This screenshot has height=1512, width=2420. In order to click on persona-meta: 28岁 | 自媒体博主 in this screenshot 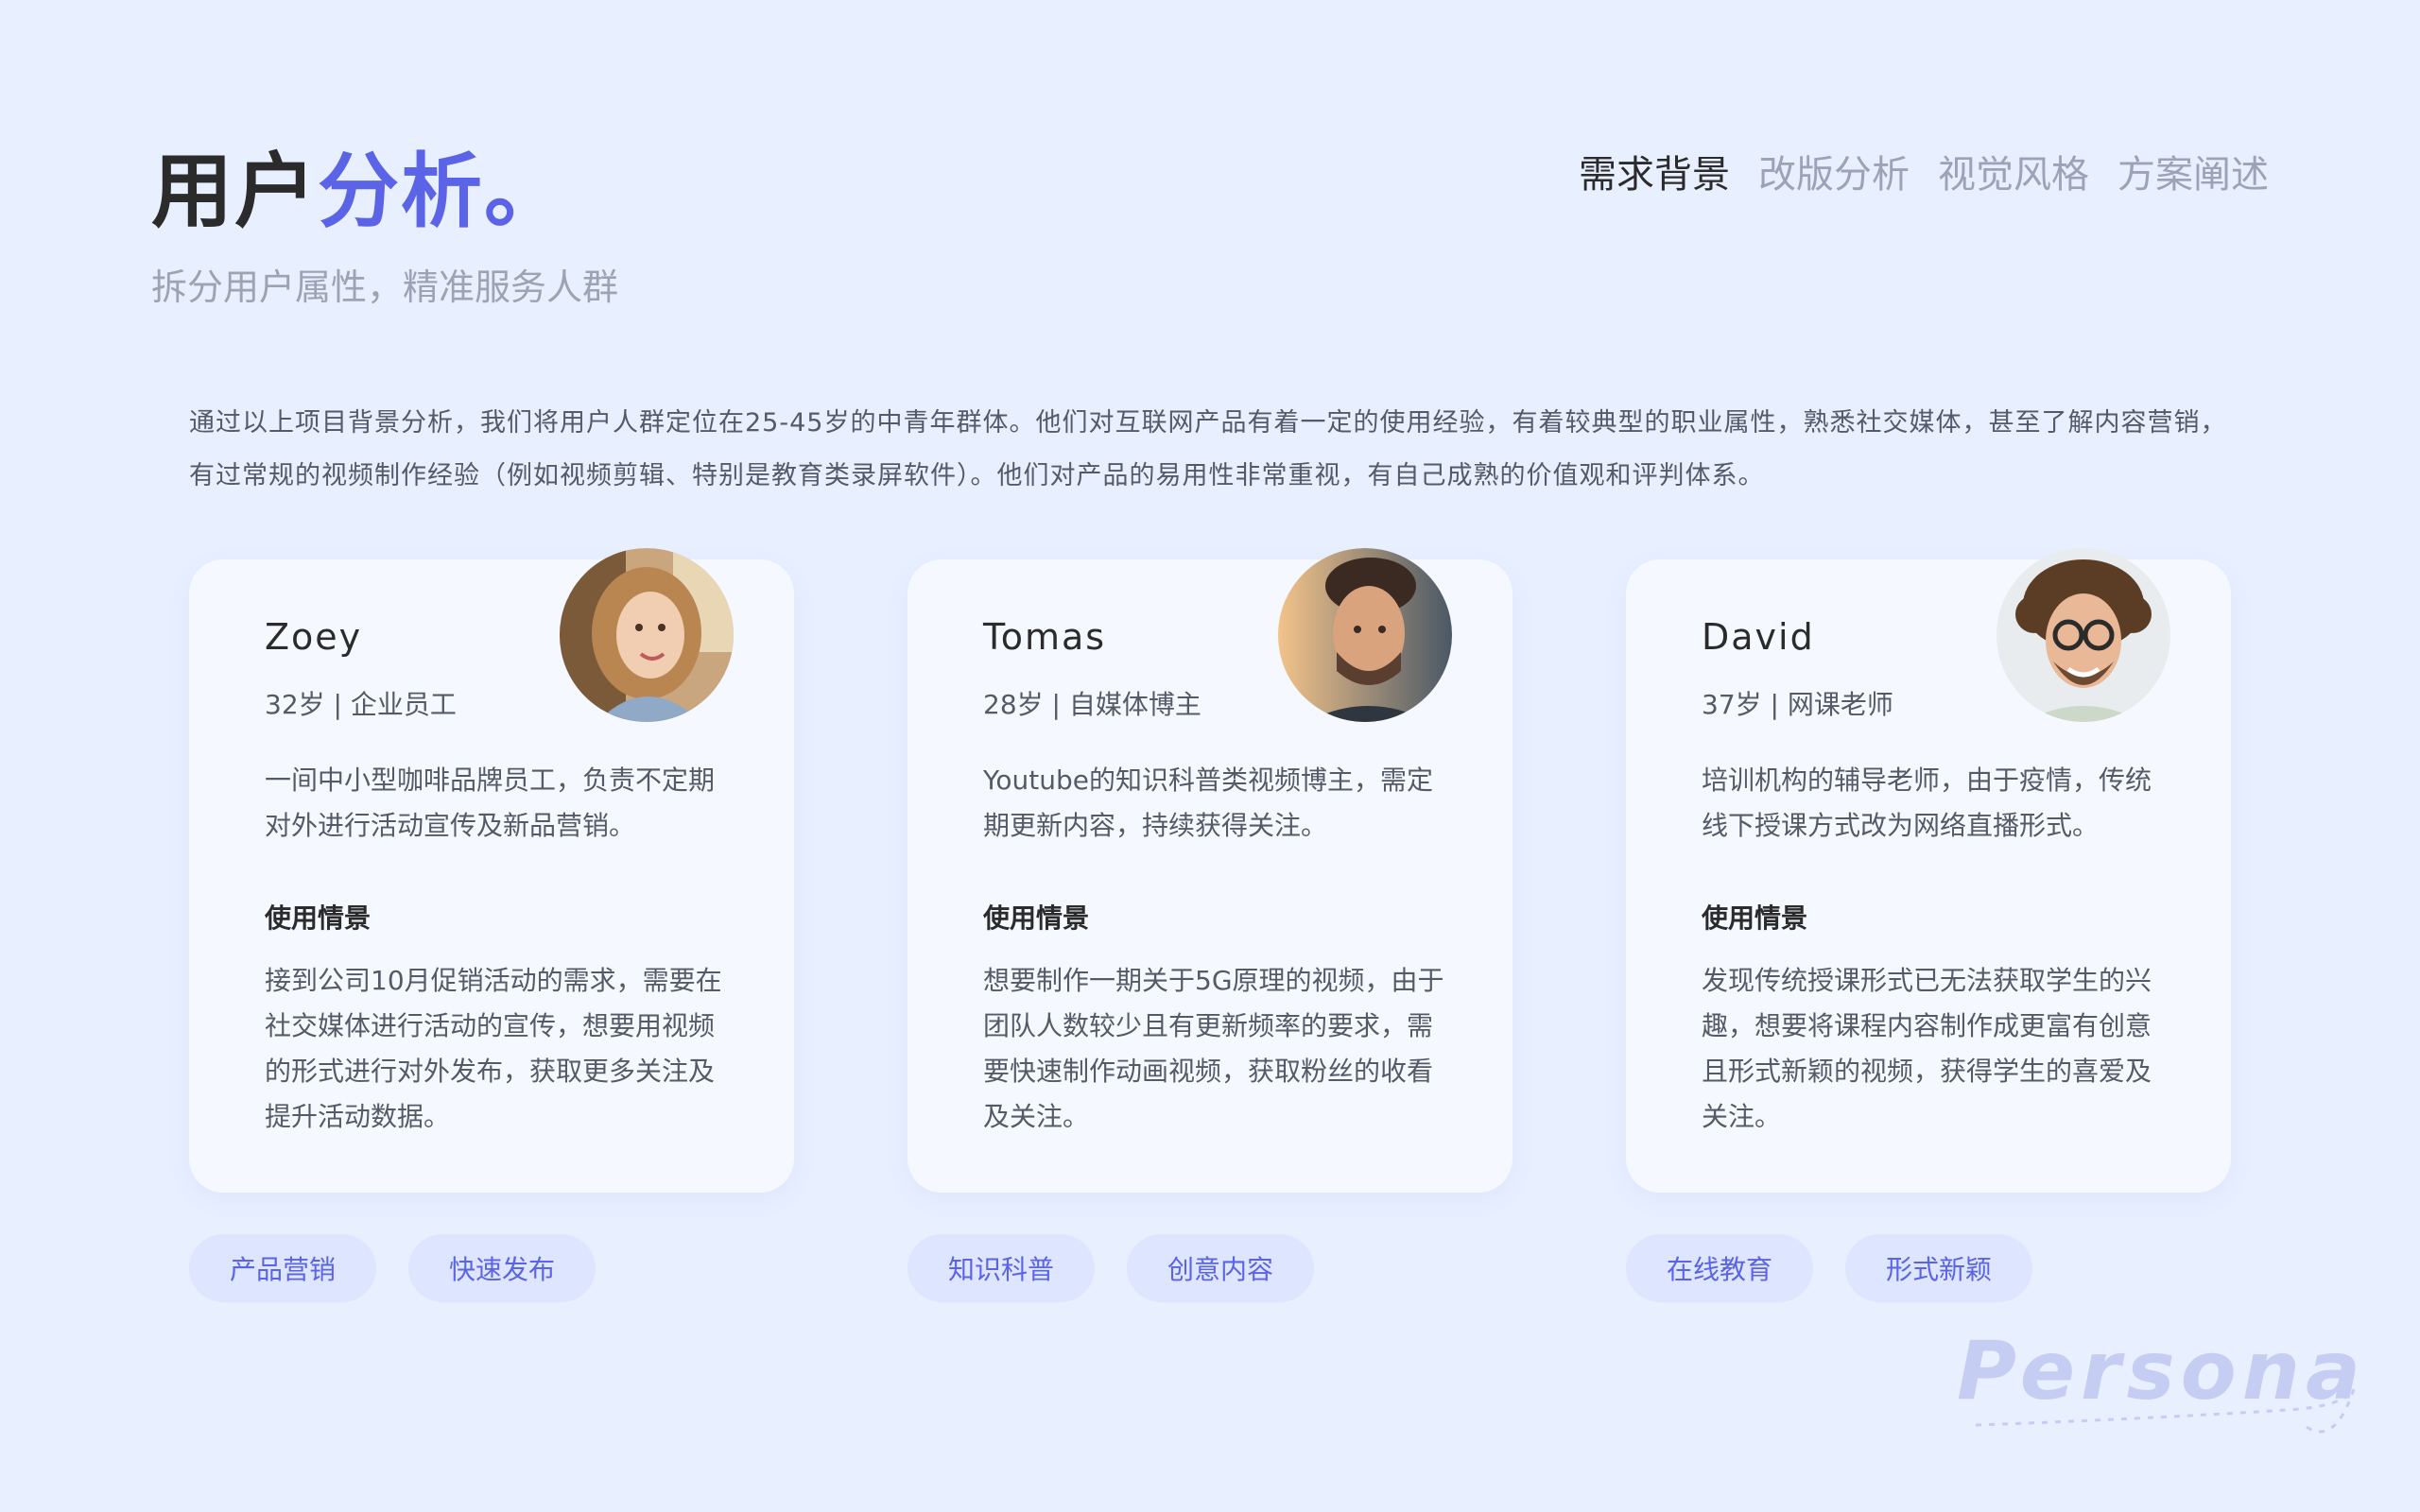, I will do `click(1092, 704)`.